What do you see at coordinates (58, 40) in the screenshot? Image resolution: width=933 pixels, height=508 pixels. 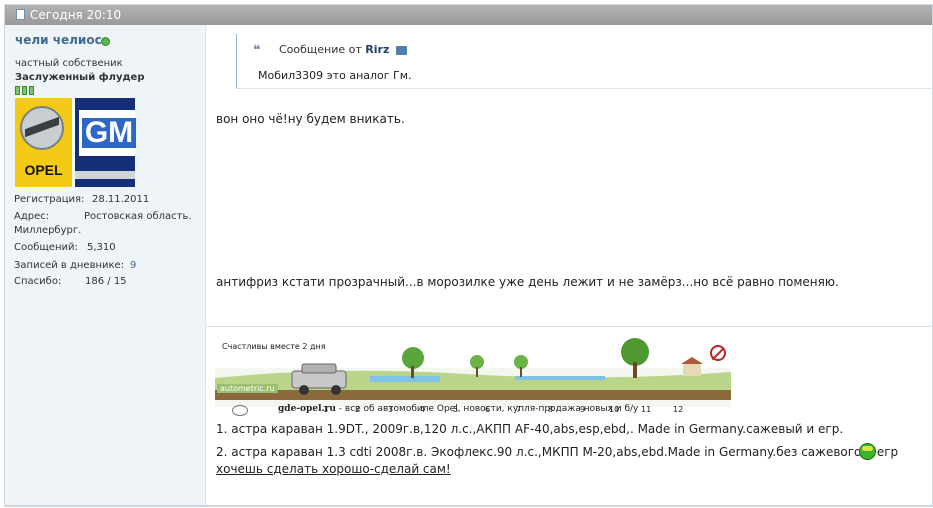 I see `username-link: чели челиос` at bounding box center [58, 40].